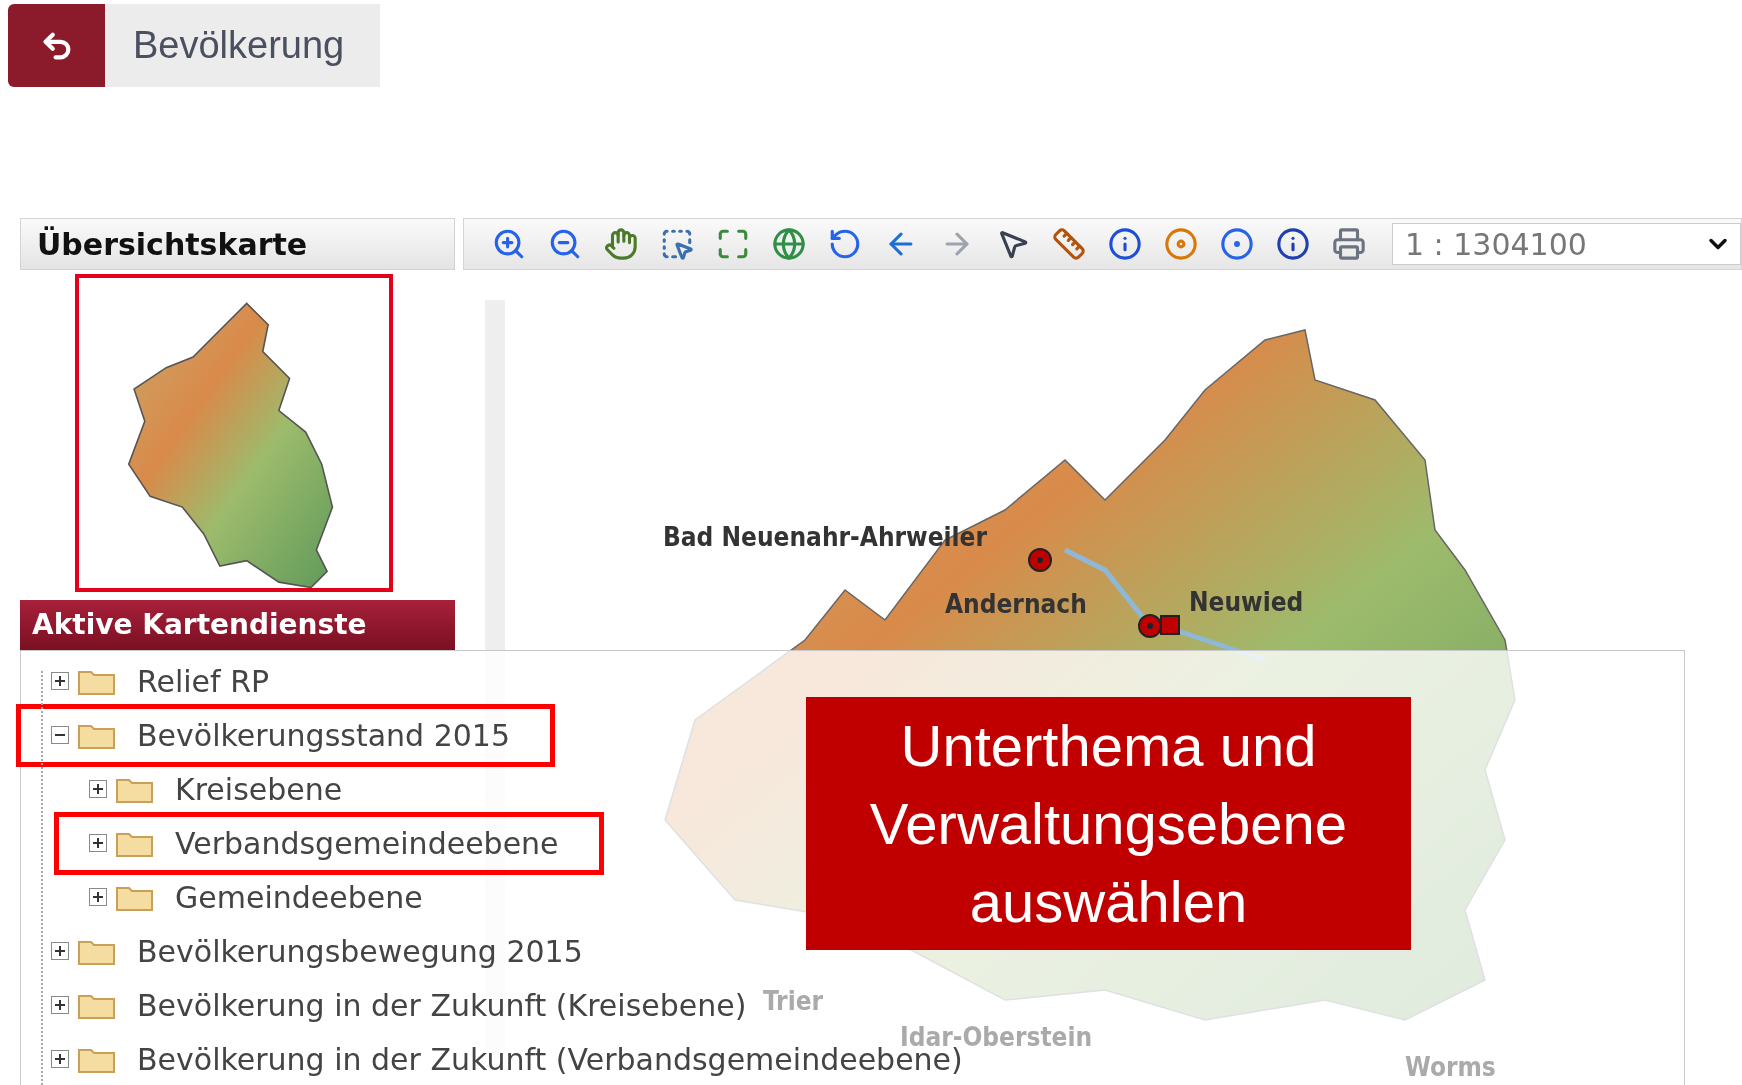  What do you see at coordinates (199, 625) in the screenshot?
I see `panel-title: Aktive Kartendienste` at bounding box center [199, 625].